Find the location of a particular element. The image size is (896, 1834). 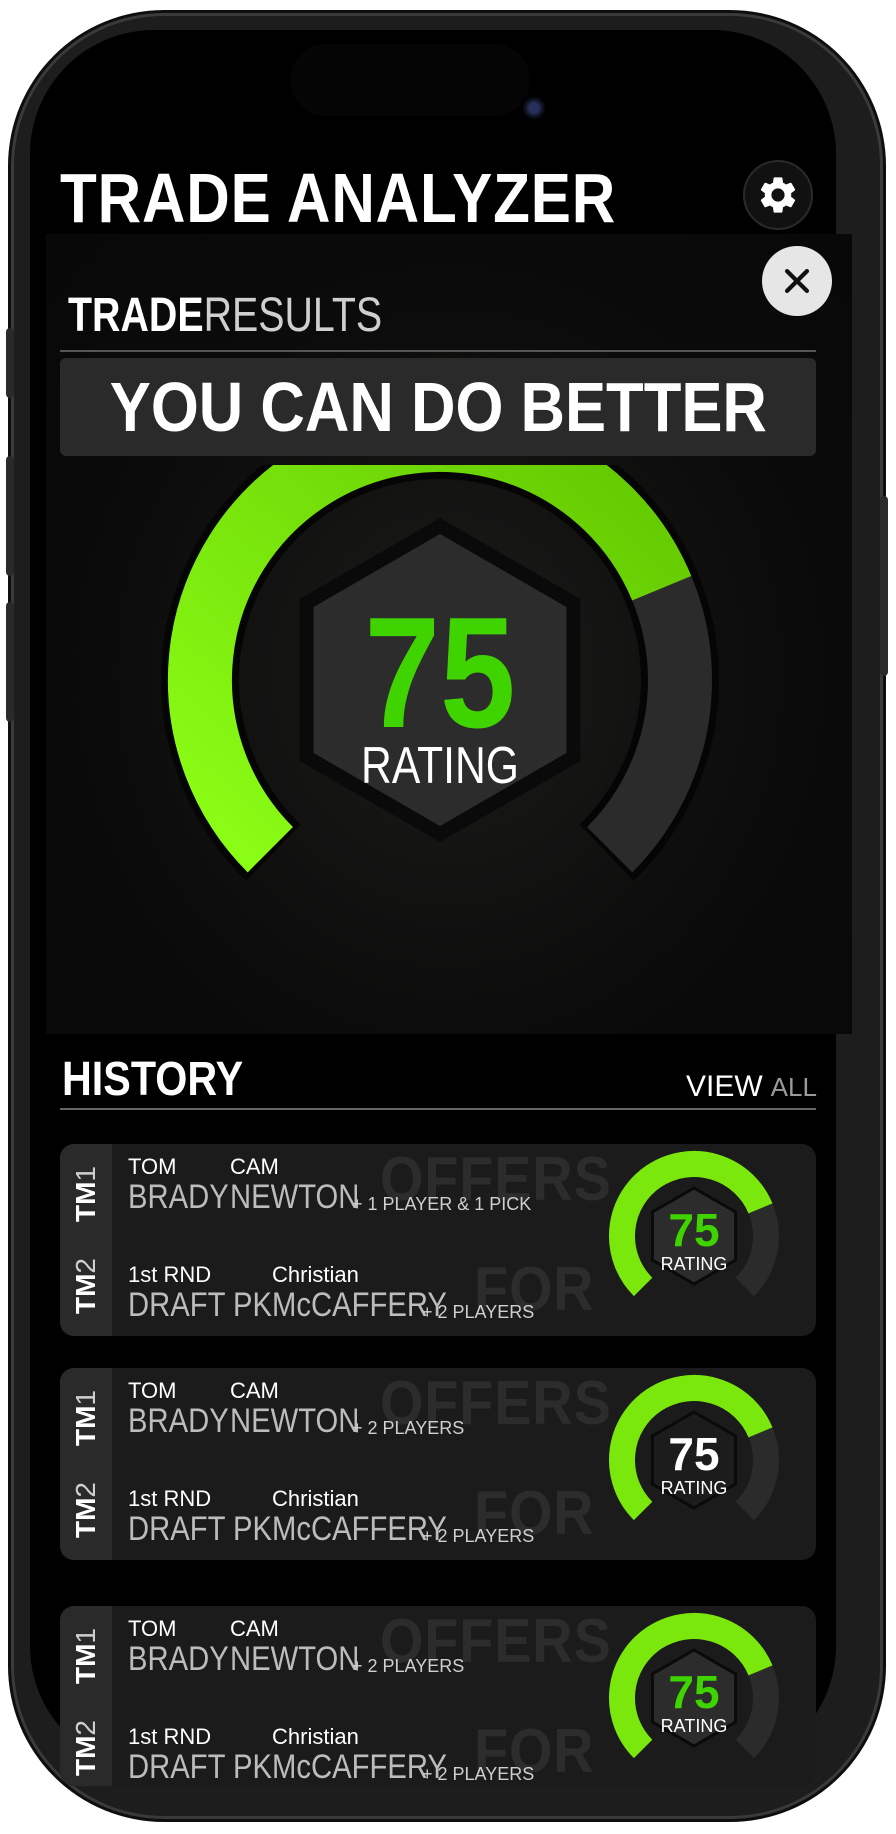

gear-icon is located at coordinates (778, 195).